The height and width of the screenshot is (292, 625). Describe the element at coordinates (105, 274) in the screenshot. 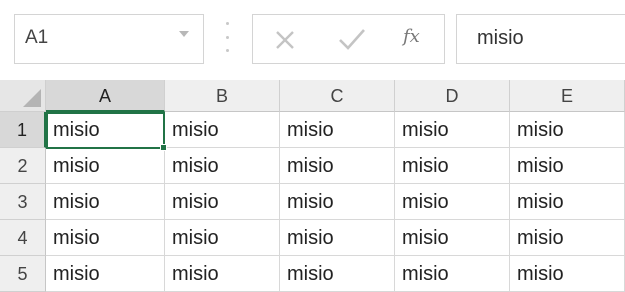

I see `cell-a5: misio` at that location.